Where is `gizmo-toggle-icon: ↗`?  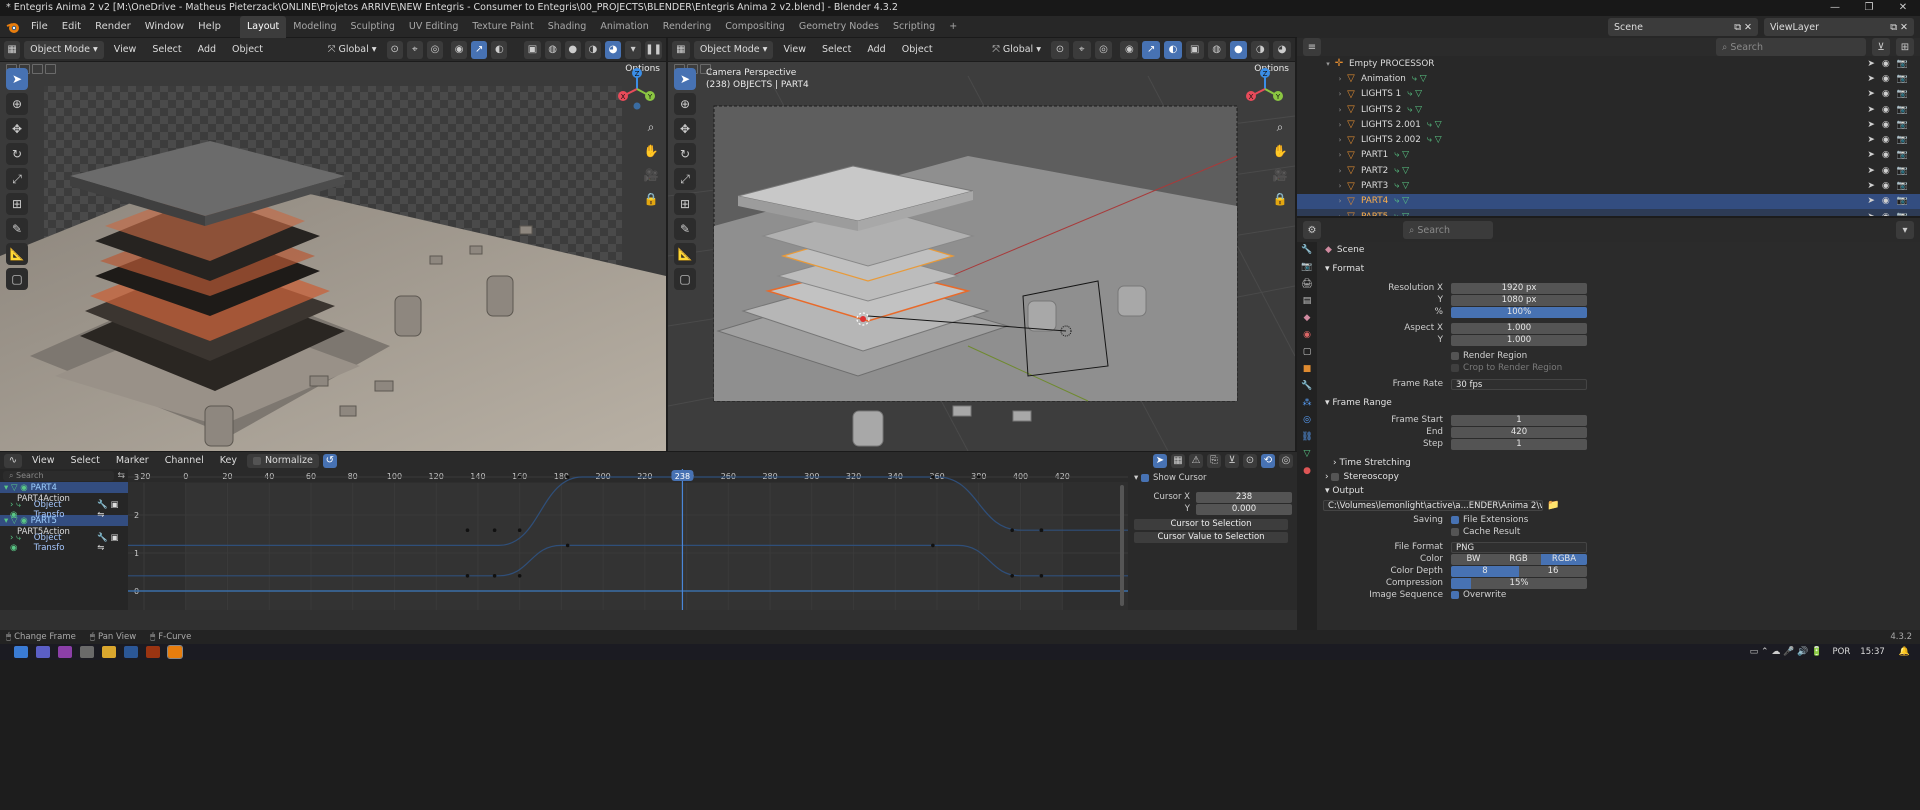
gizmo-toggle-icon: ↗ is located at coordinates (479, 49).